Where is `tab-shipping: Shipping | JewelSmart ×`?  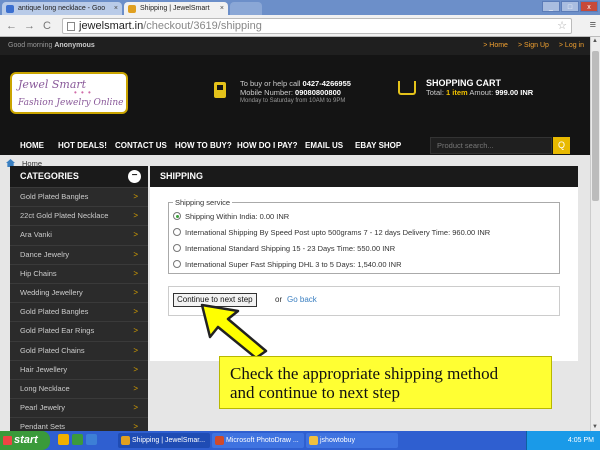
tab-shipping: Shipping | JewelSmart × is located at coordinates (176, 8).